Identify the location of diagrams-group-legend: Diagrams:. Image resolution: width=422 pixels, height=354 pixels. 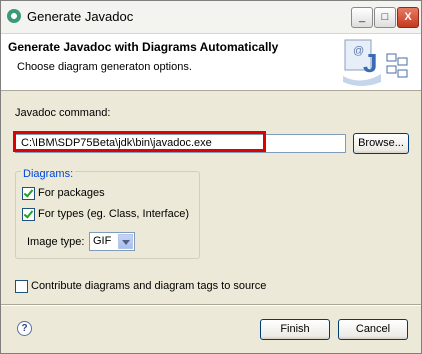
(48, 174).